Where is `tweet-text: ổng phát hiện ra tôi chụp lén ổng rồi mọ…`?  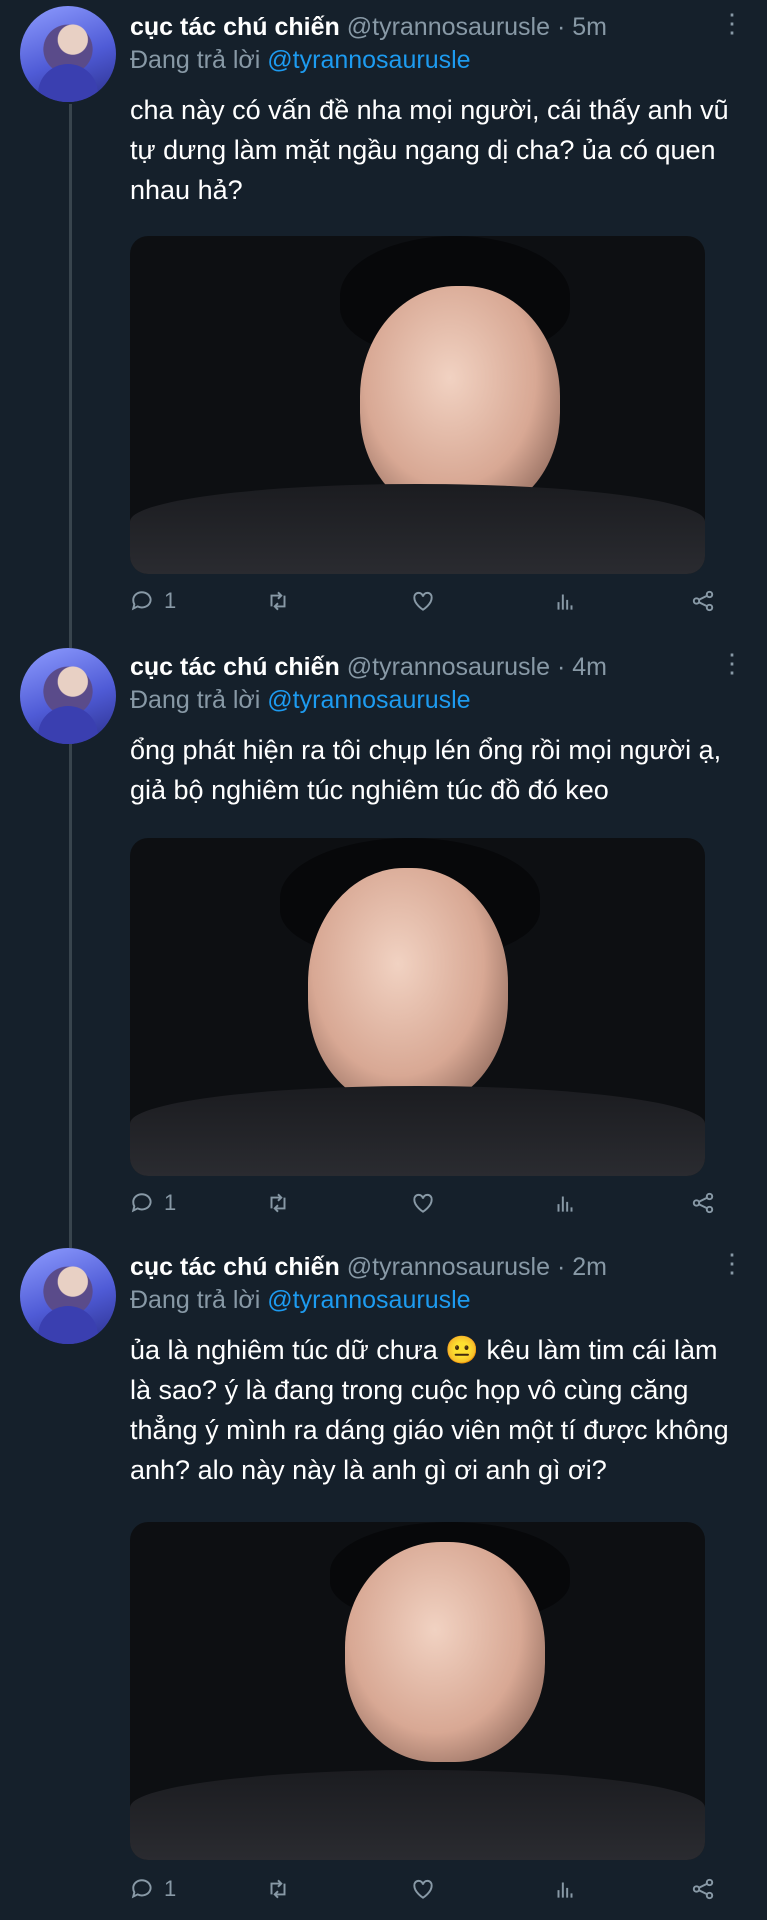 tweet-text: ổng phát hiện ra tôi chụp lén ổng rồi mọ… is located at coordinates (426, 770).